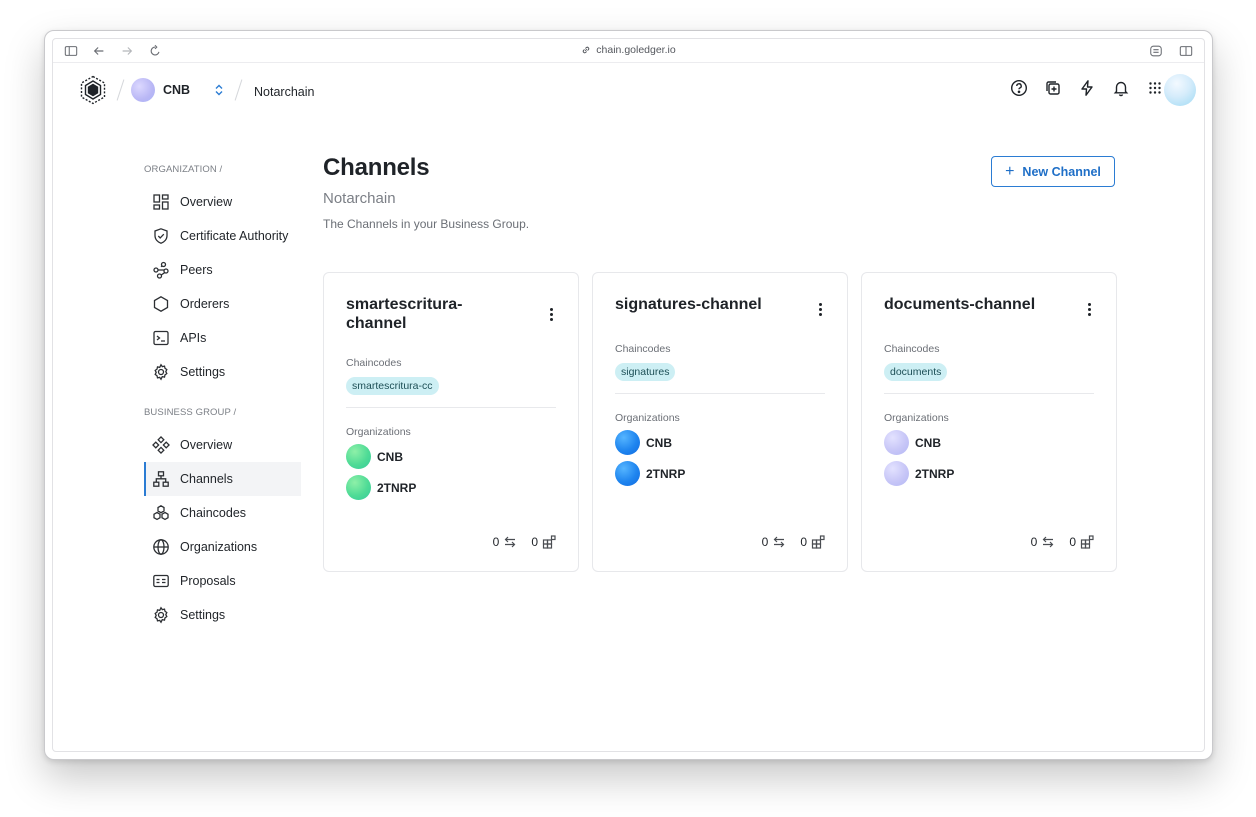  I want to click on apps-grid-icon, so click(1155, 88).